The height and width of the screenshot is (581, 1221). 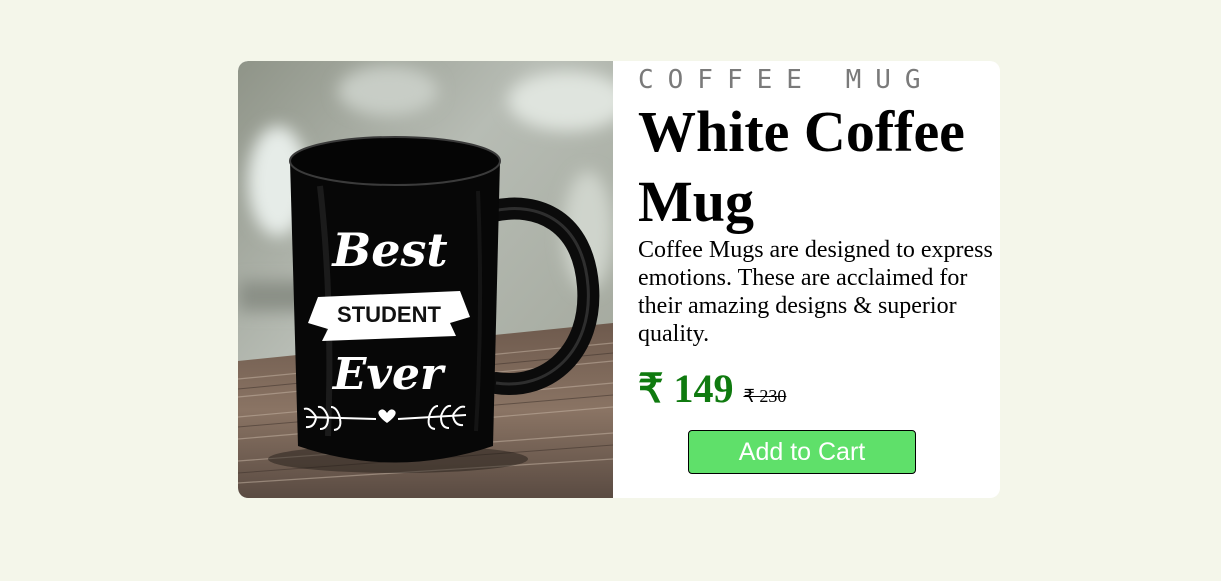 I want to click on mug-text-student: STUDENT, so click(x=389, y=314).